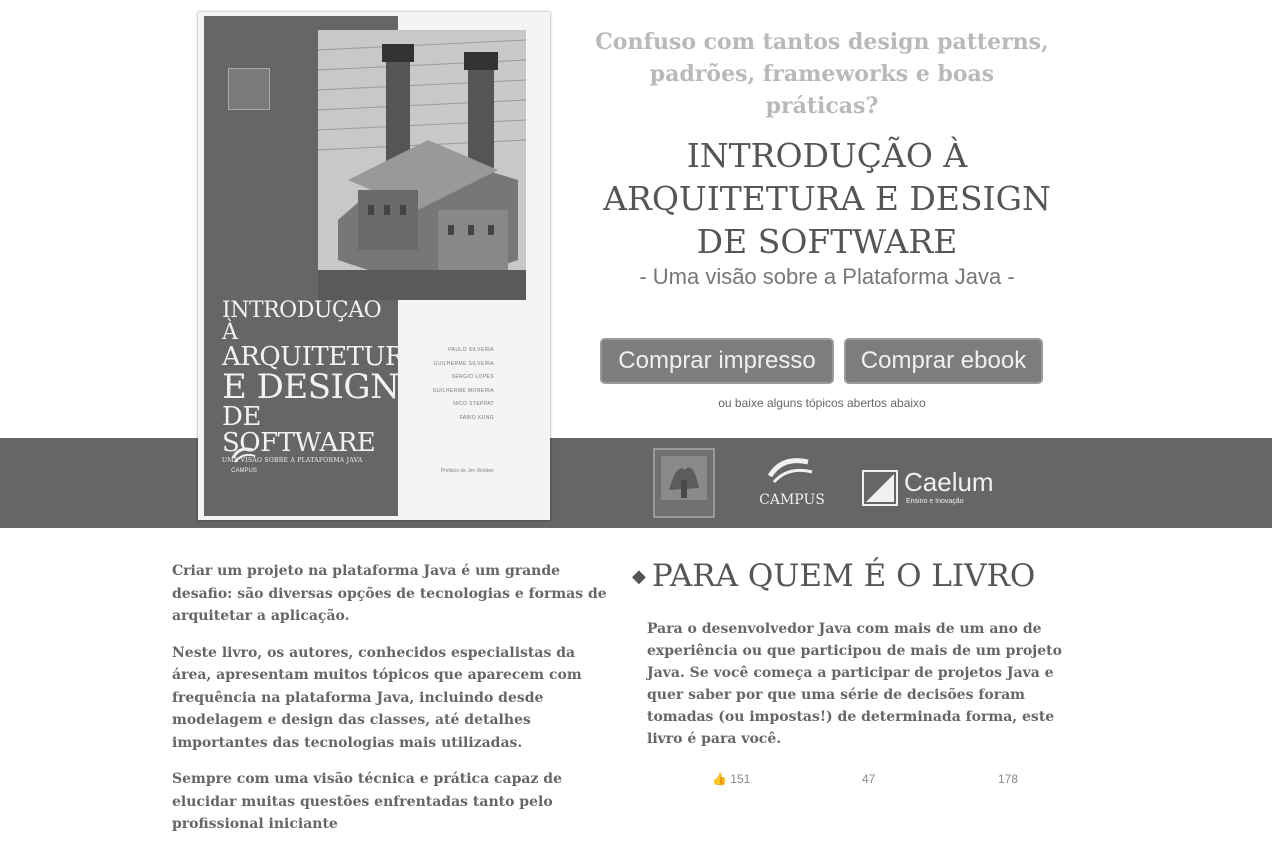 The width and height of the screenshot is (1272, 850). What do you see at coordinates (880, 488) in the screenshot?
I see `caelum-mark-icon` at bounding box center [880, 488].